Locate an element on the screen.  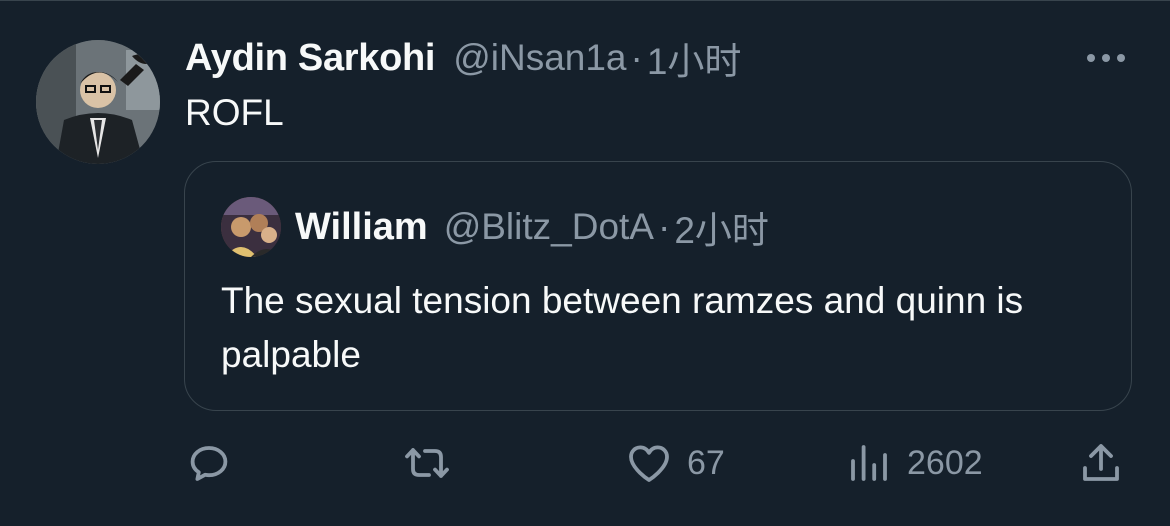
share-icon is located at coordinates (1101, 462).